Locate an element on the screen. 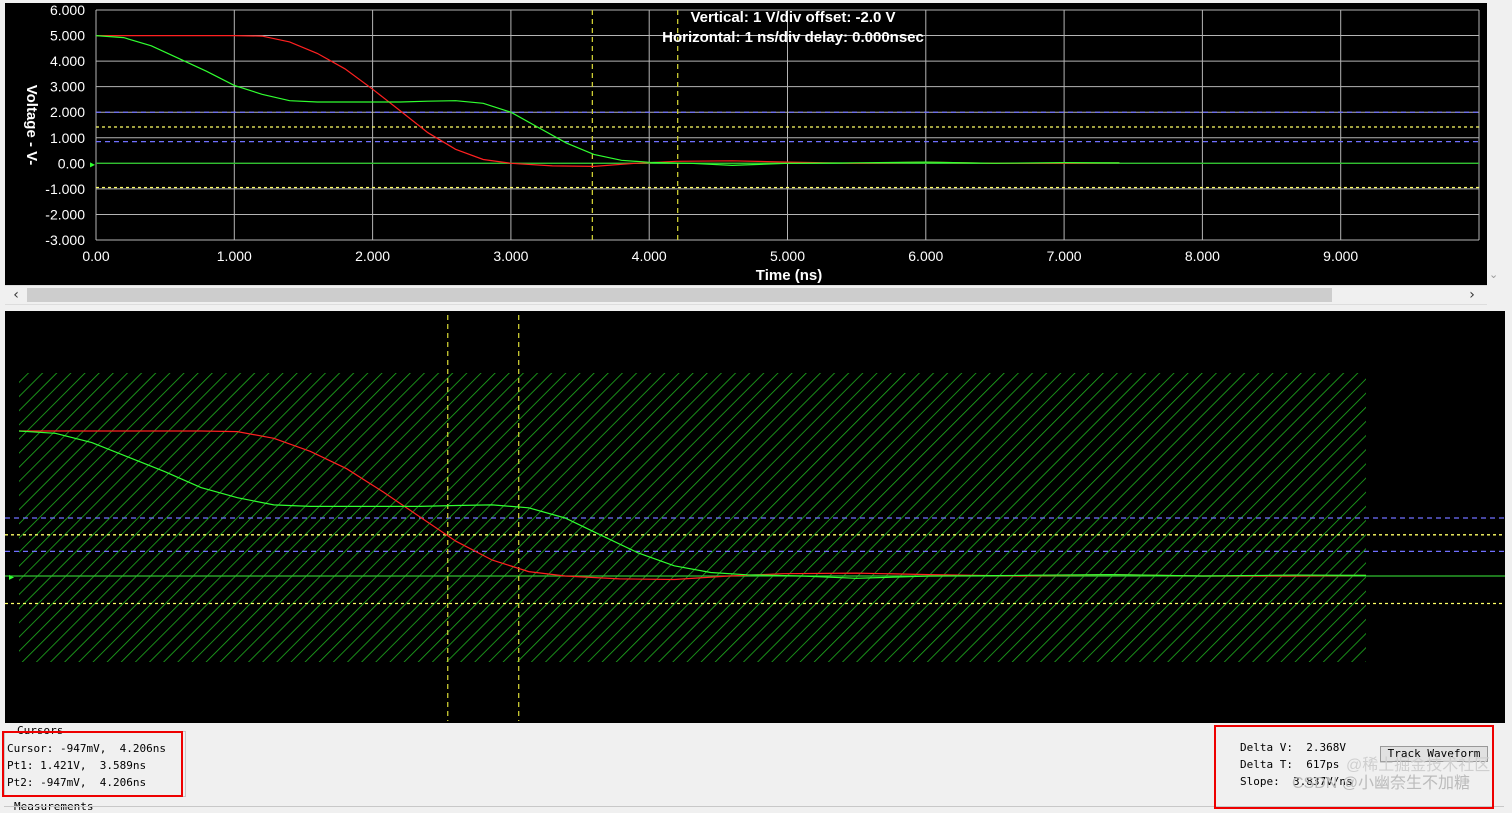 The width and height of the screenshot is (1512, 813). horizontal-scrollbar: ‹ › is located at coordinates (746, 295).